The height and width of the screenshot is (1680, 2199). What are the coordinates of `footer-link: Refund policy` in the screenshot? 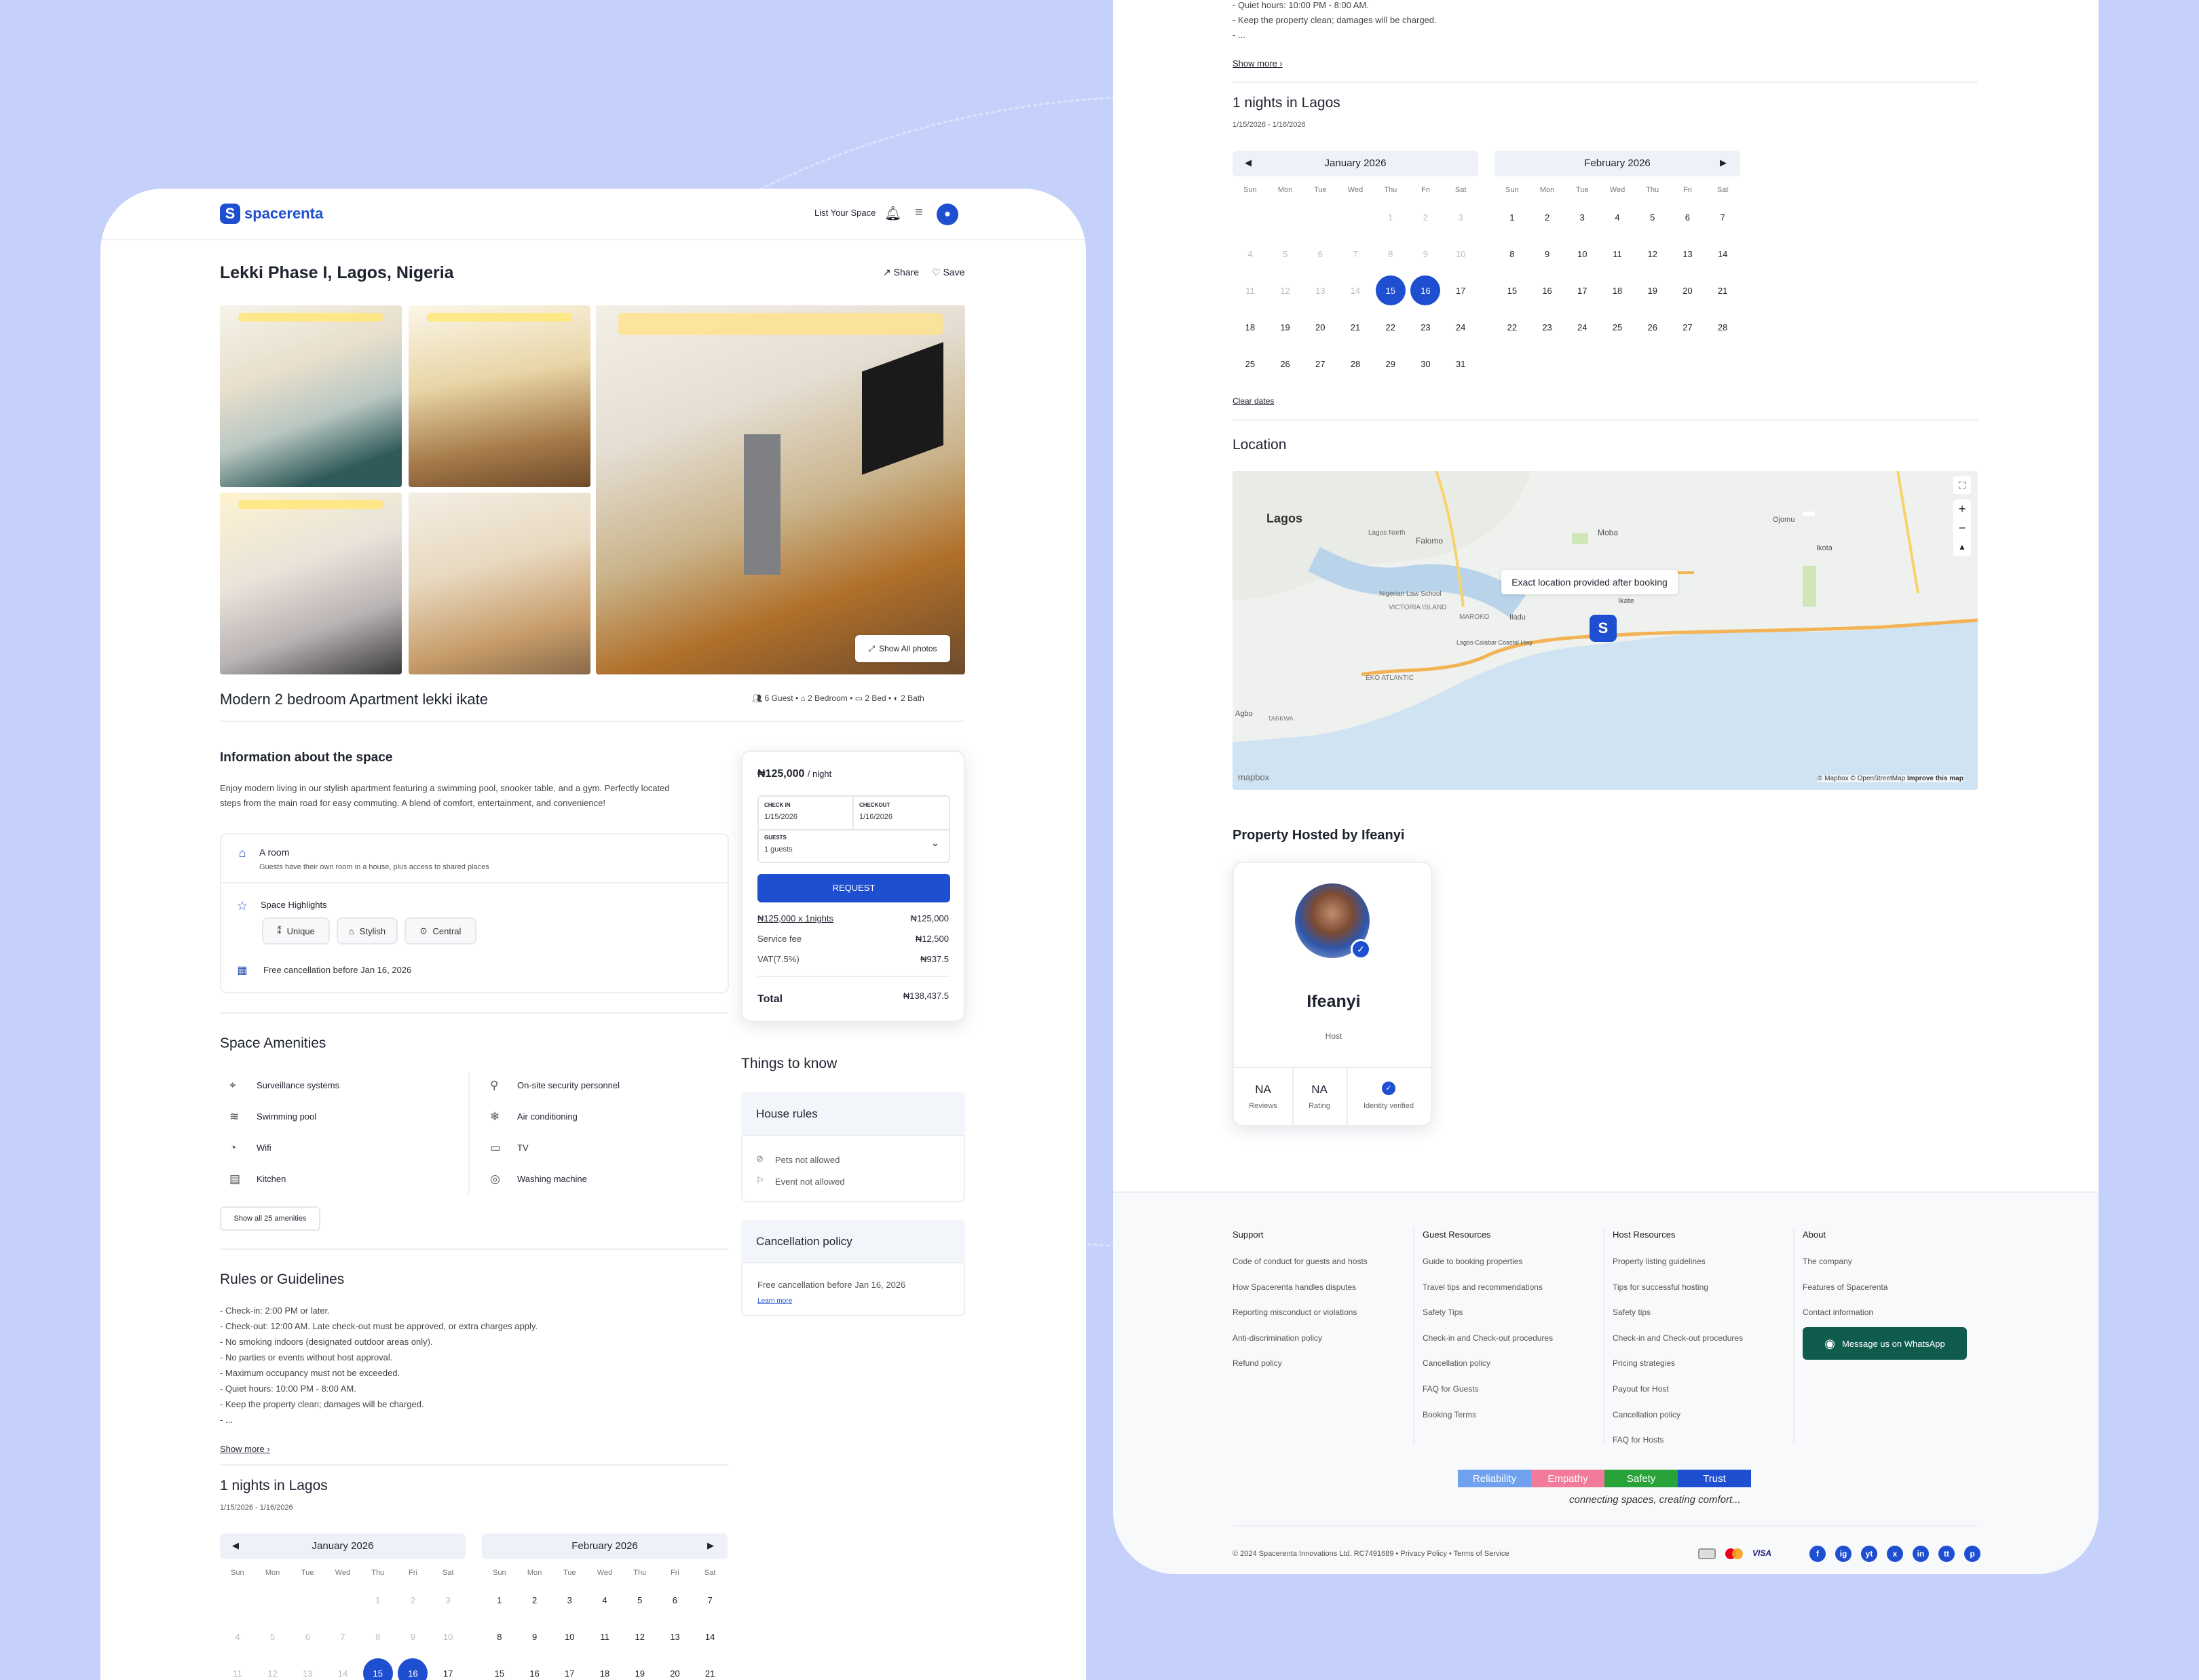 It's located at (1257, 1363).